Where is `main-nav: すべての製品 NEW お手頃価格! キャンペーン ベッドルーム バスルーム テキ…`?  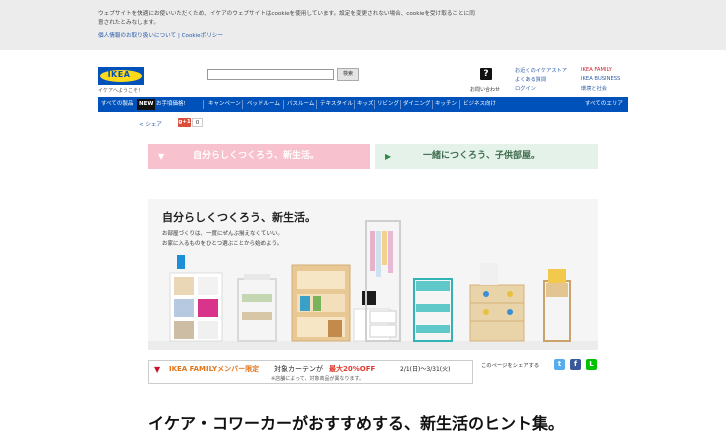
main-nav: すべての製品 NEW お手頃価格! キャンペーン ベッドルーム バスルーム テキ… is located at coordinates (363, 104).